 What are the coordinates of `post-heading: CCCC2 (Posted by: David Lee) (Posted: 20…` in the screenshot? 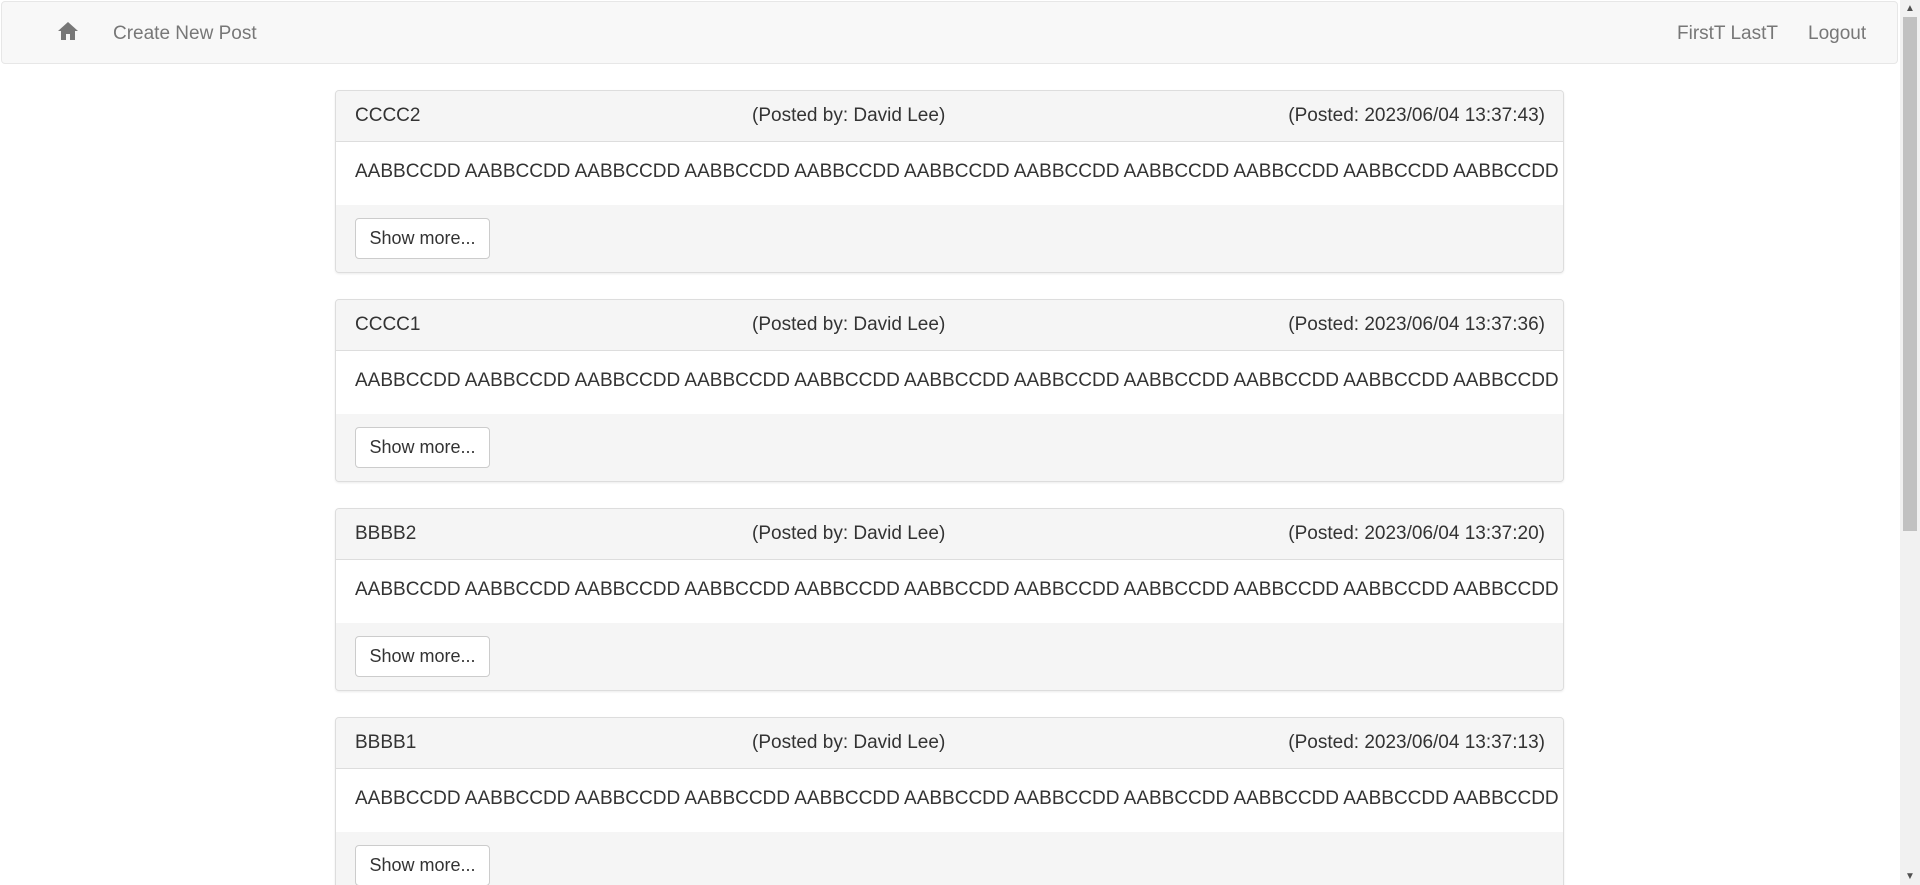 It's located at (949, 116).